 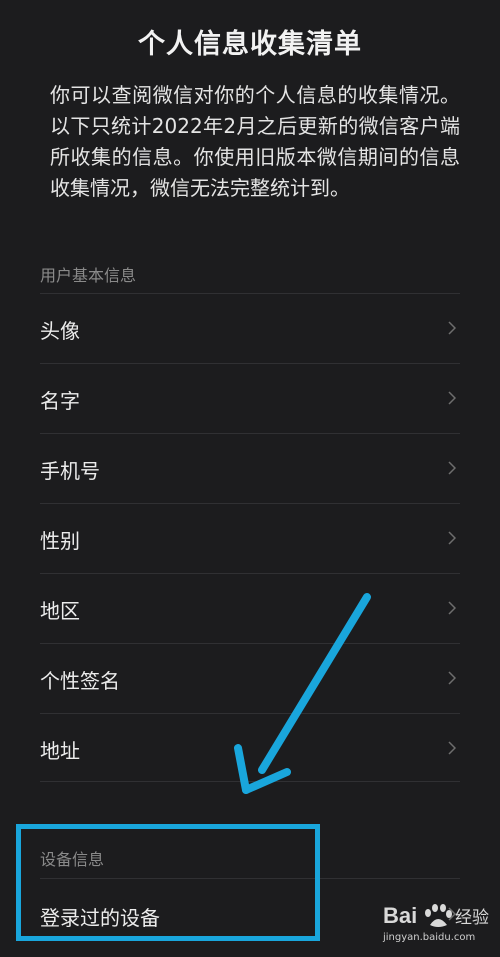 What do you see at coordinates (250, 608) in the screenshot?
I see `list-item-region: 地区` at bounding box center [250, 608].